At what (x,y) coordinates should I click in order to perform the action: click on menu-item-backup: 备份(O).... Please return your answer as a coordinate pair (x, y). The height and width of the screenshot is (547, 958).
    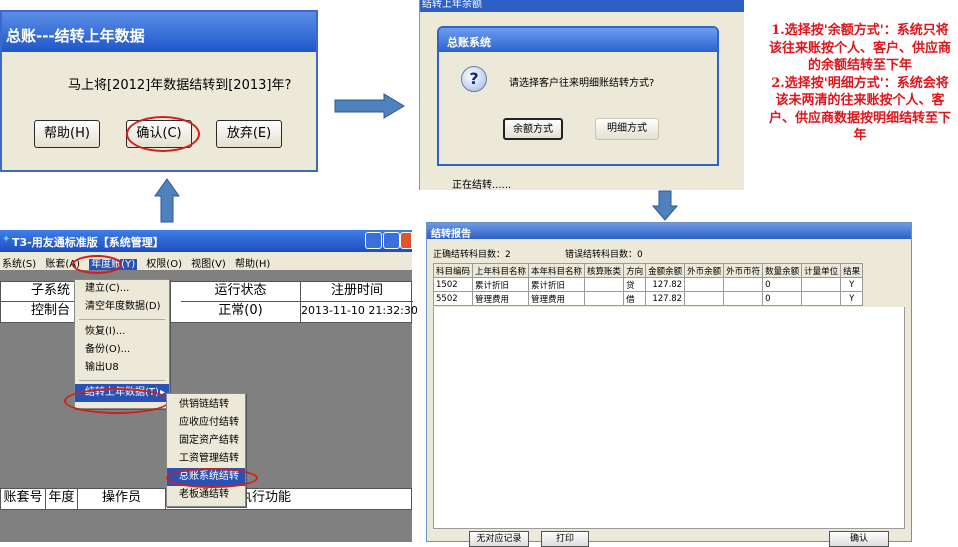
    Looking at the image, I should click on (122, 350).